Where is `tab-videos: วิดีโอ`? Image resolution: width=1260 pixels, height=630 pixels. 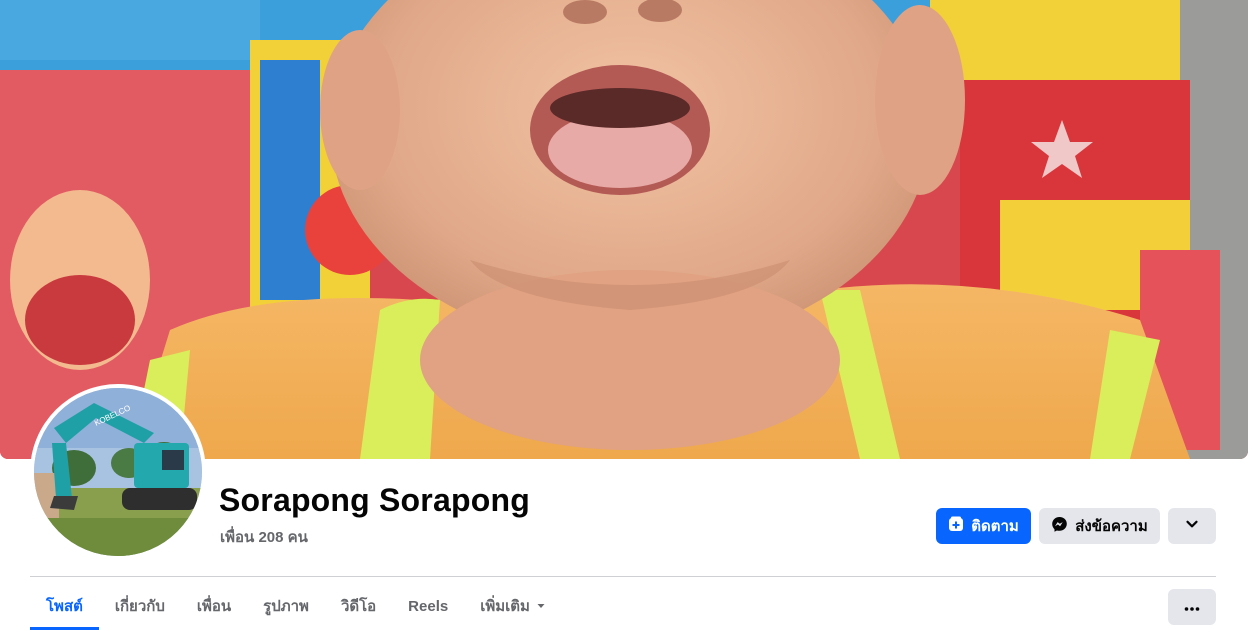
tab-videos: วิดีโอ is located at coordinates (358, 606).